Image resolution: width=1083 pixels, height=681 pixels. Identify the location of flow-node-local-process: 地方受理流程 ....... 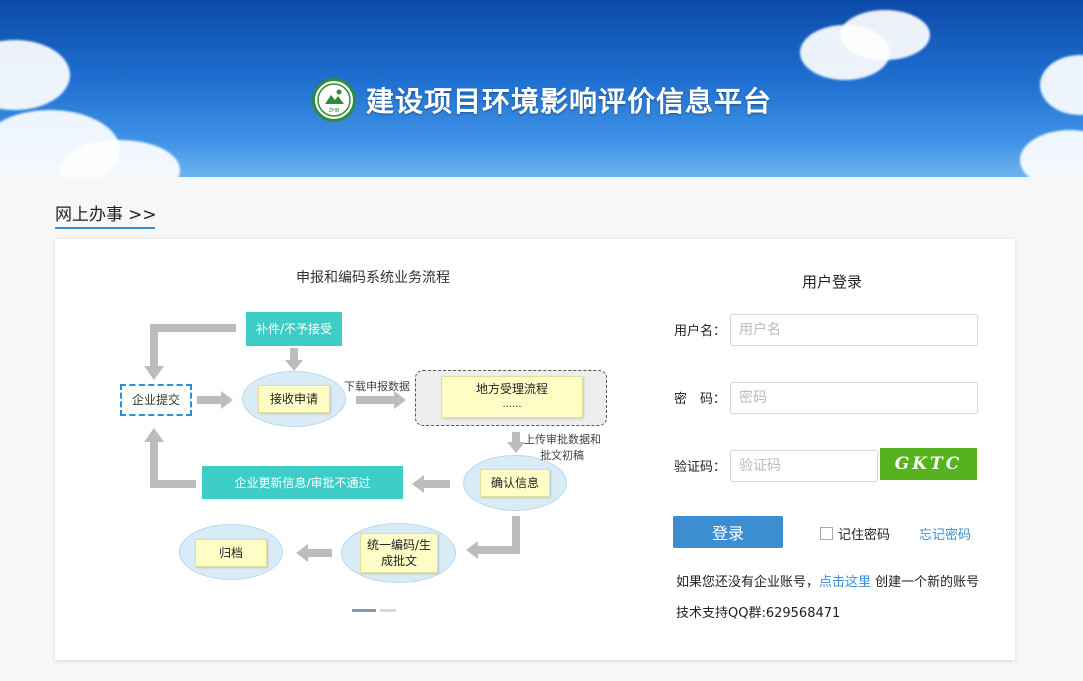
(512, 397).